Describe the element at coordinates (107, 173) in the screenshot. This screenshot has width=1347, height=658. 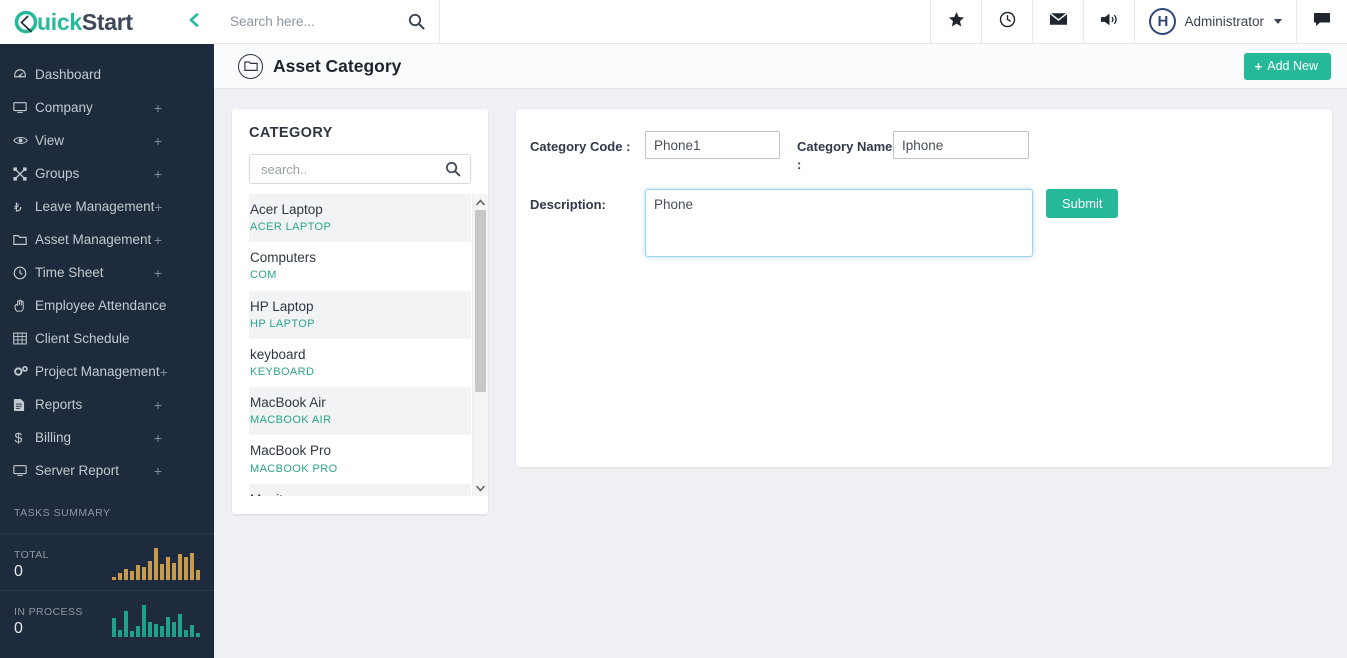
I see `sidebar-item-groups: Groups +` at that location.